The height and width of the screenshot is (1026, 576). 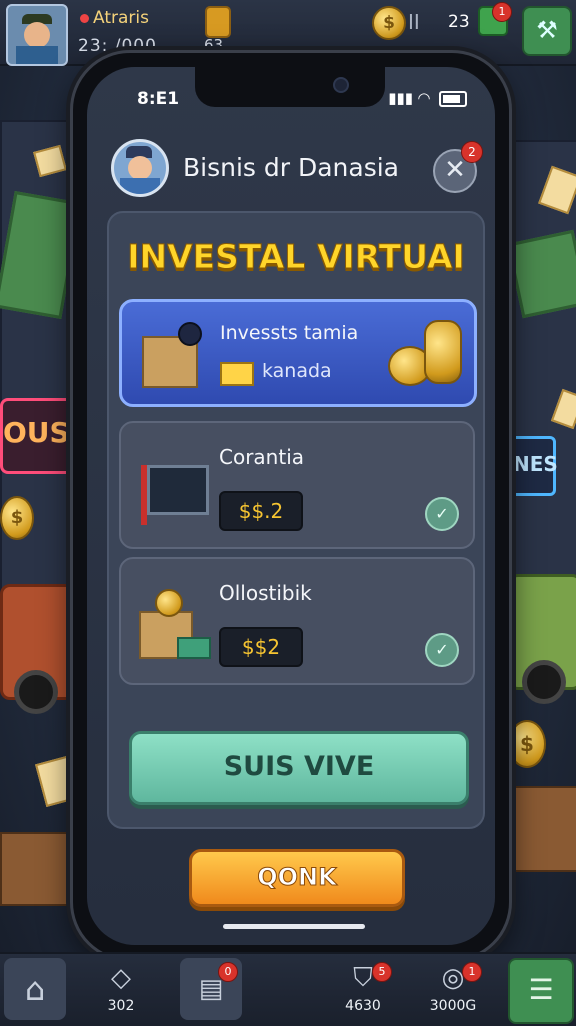 What do you see at coordinates (121, 1006) in the screenshot?
I see `nav-label: 302` at bounding box center [121, 1006].